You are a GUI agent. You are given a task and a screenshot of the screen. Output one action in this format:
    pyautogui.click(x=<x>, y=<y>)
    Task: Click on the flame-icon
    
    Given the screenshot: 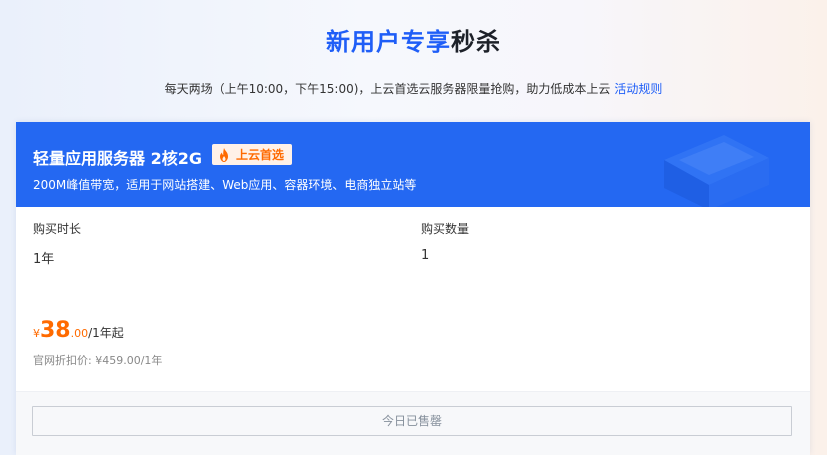 What is the action you would take?
    pyautogui.click(x=224, y=154)
    